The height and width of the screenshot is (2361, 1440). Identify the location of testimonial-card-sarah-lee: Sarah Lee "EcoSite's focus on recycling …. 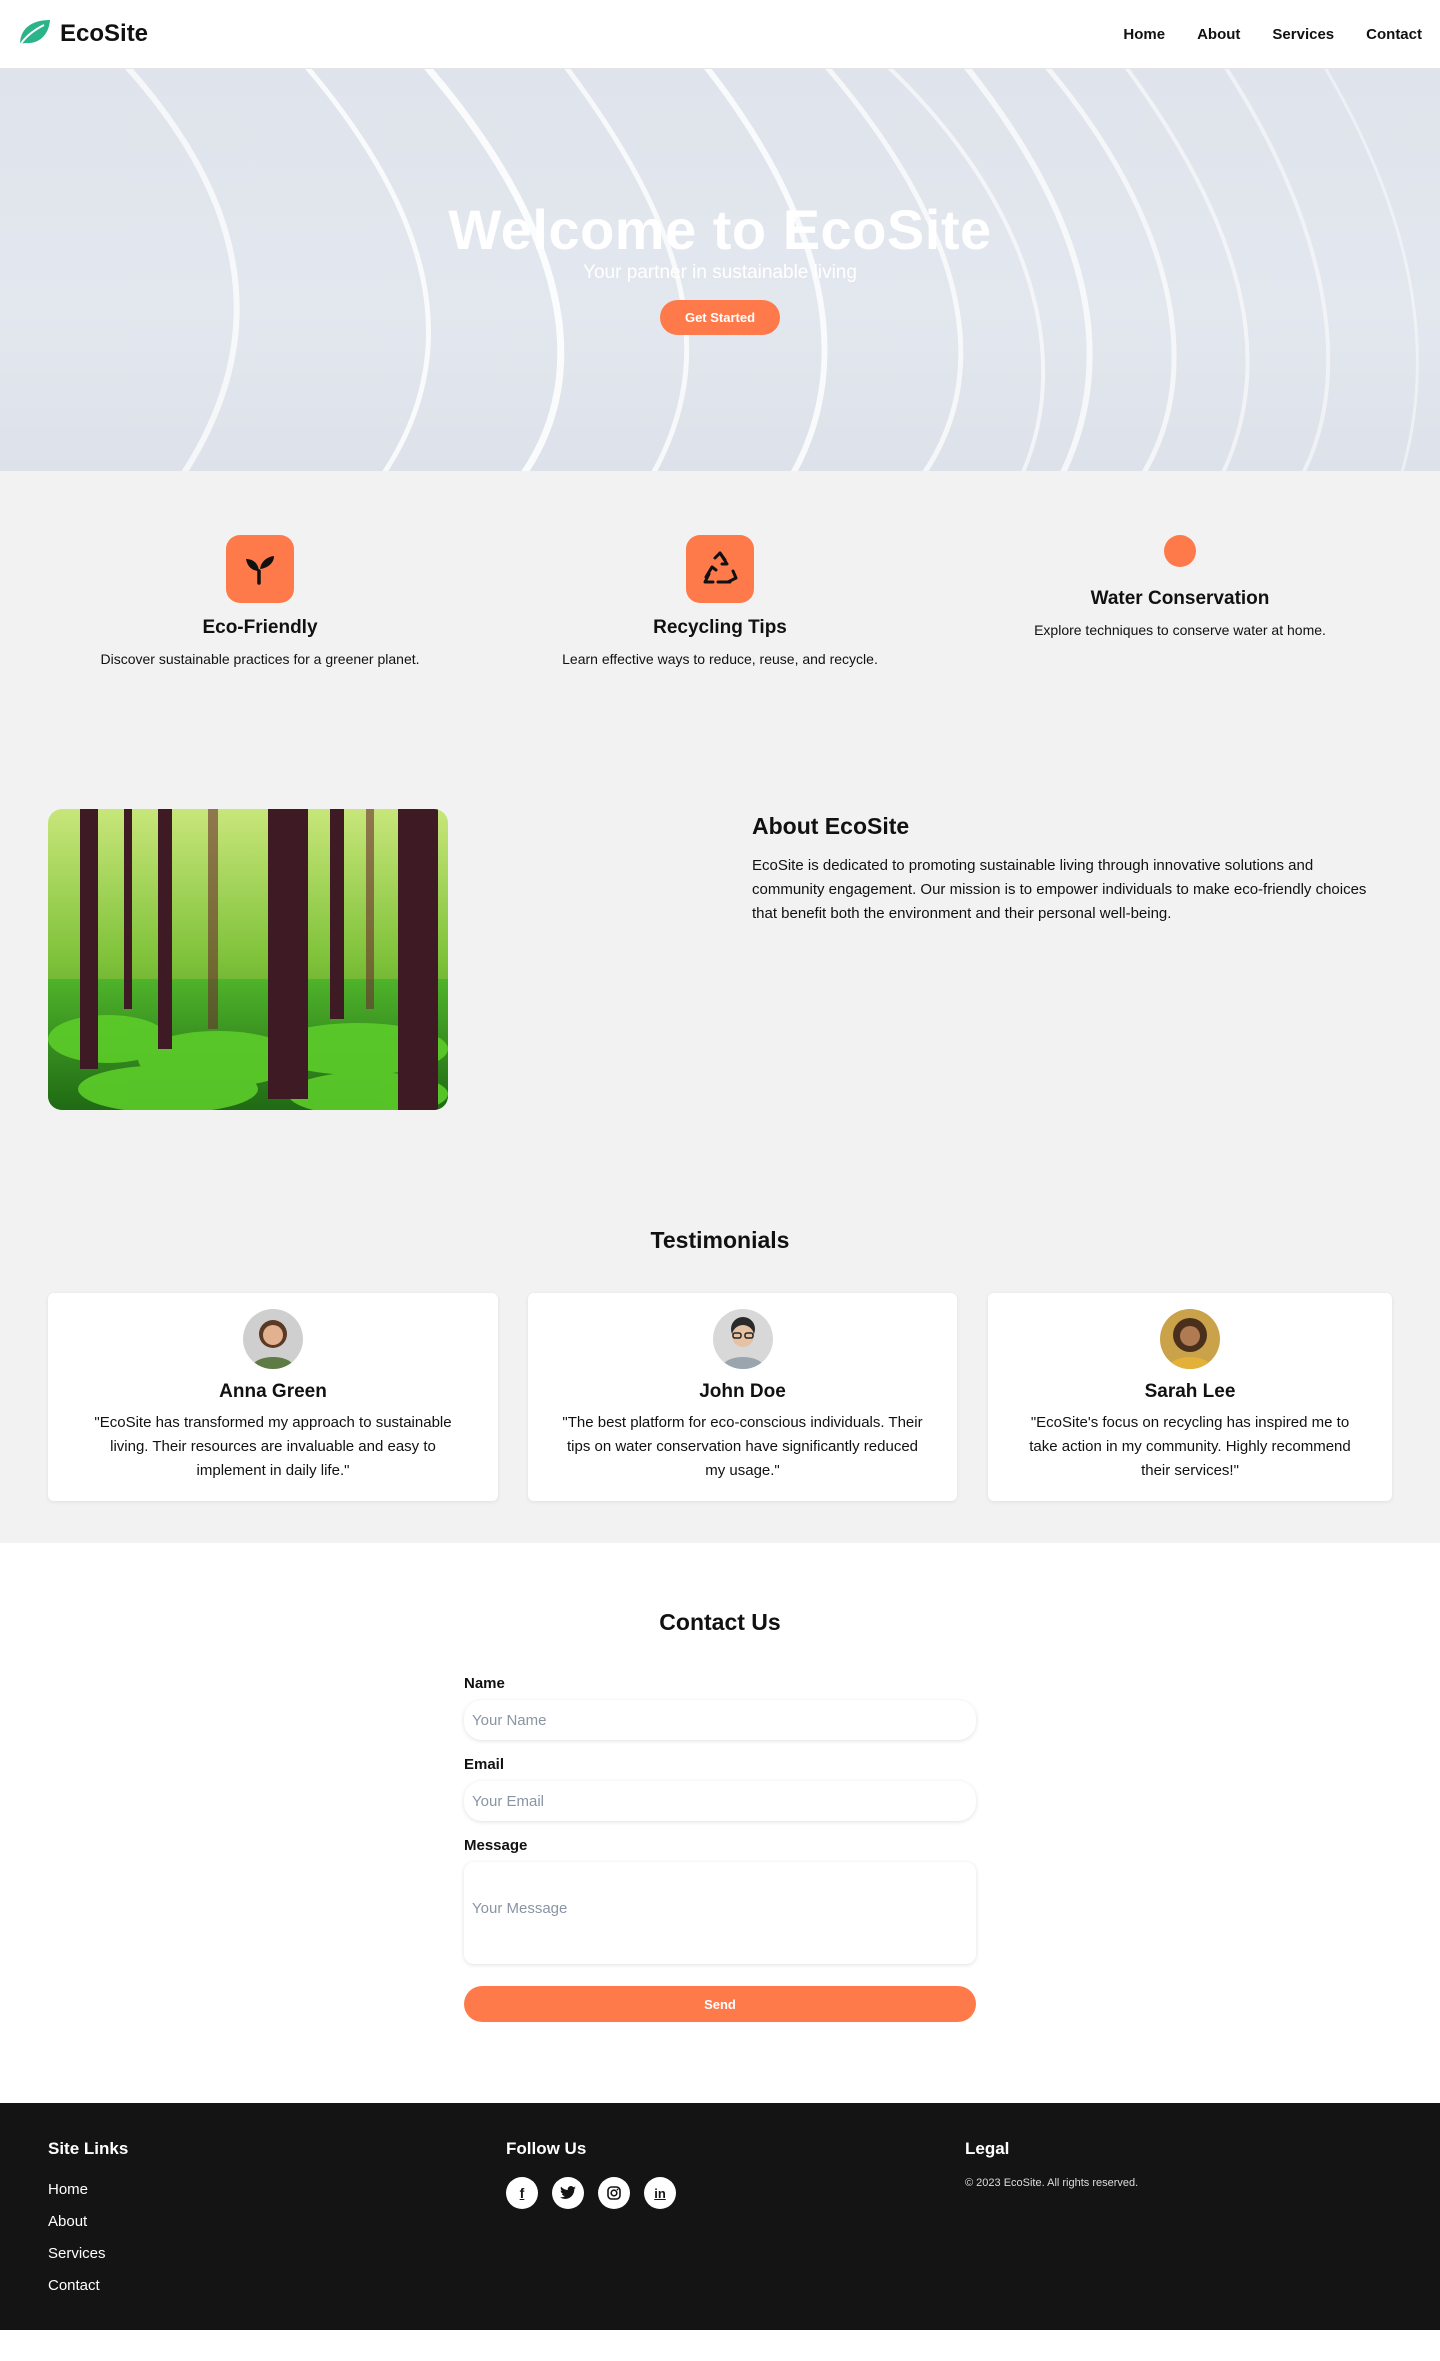
(1190, 1397).